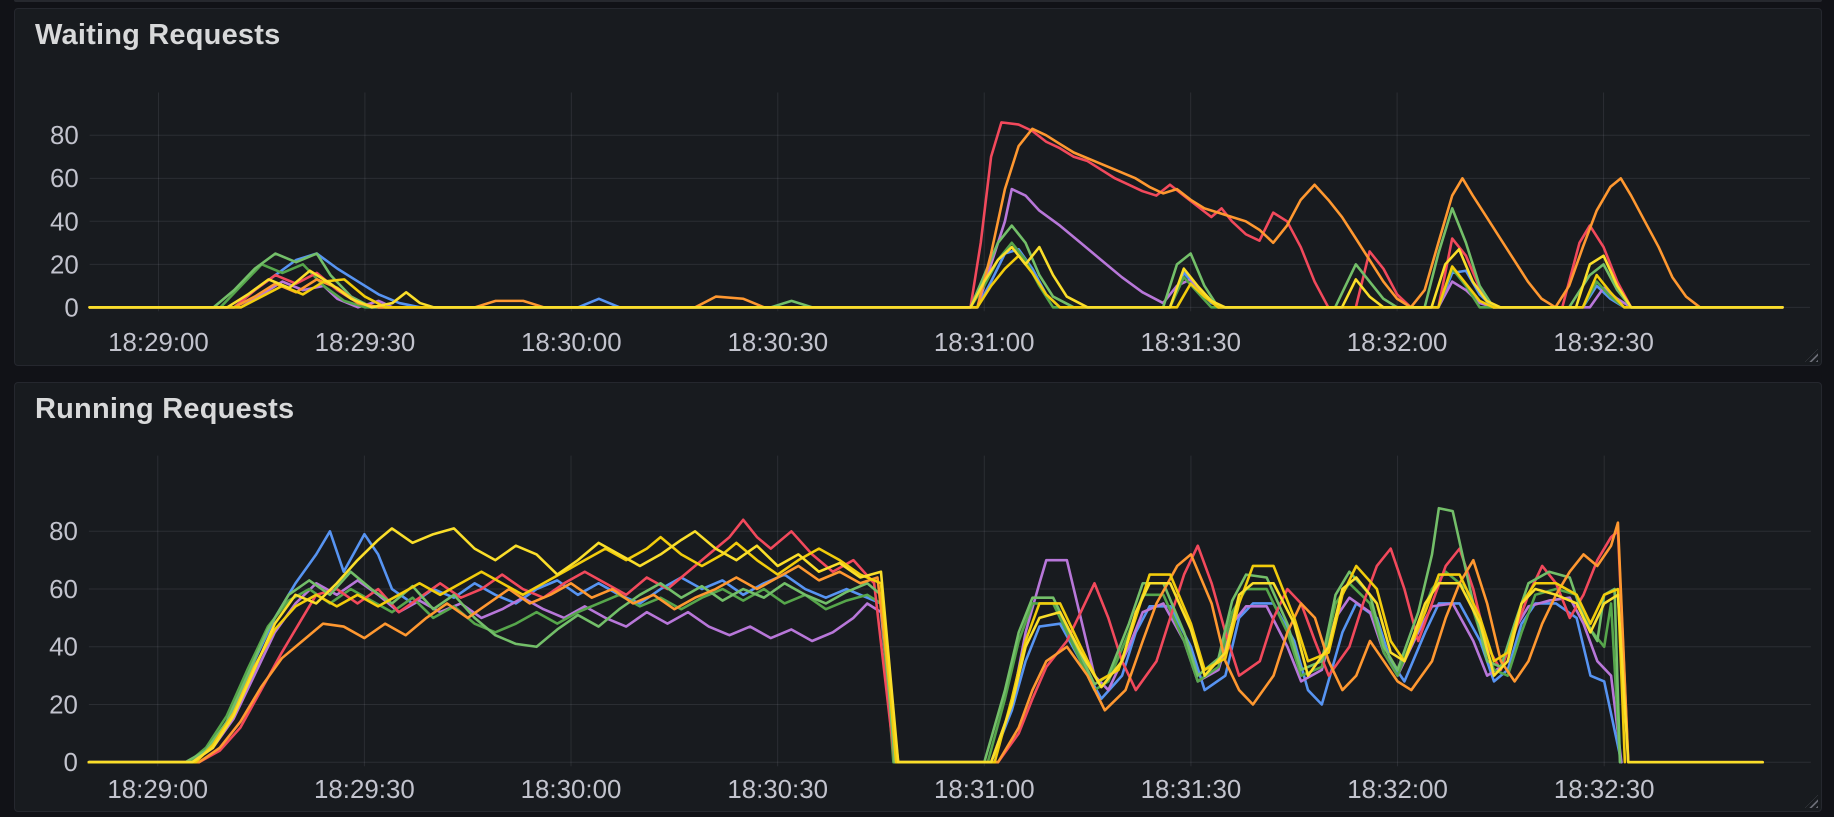 The image size is (1834, 817). What do you see at coordinates (164, 409) in the screenshot?
I see `panel-title: Running Requests` at bounding box center [164, 409].